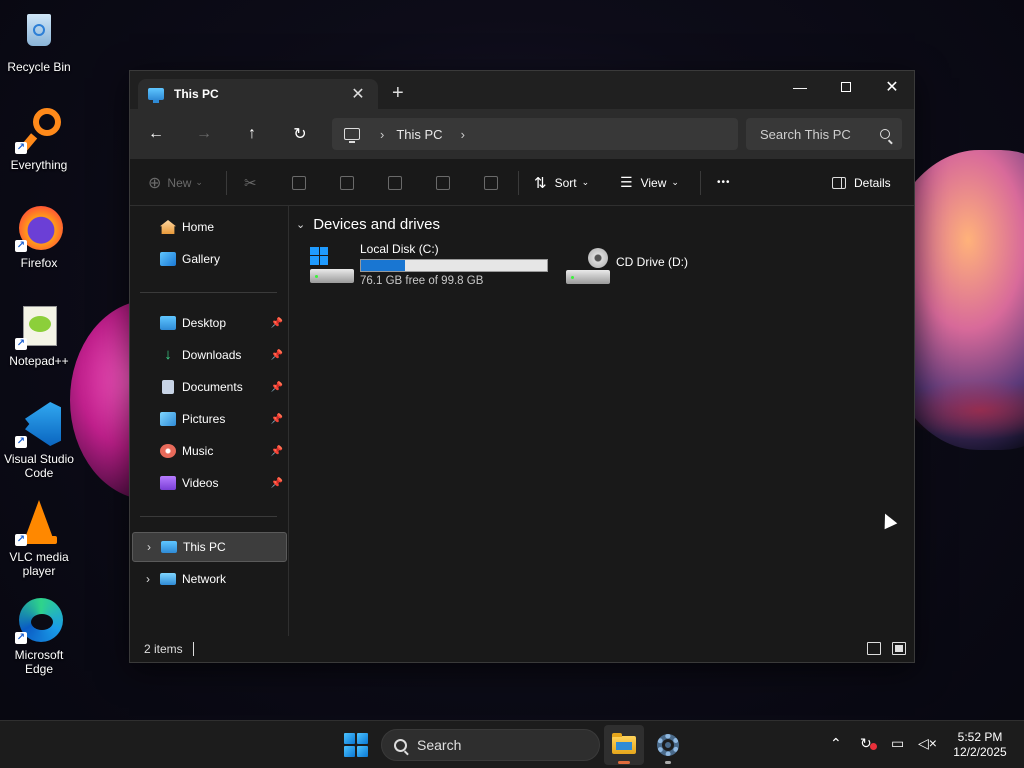  I want to click on search-placeholder: Search This PC, so click(805, 134).